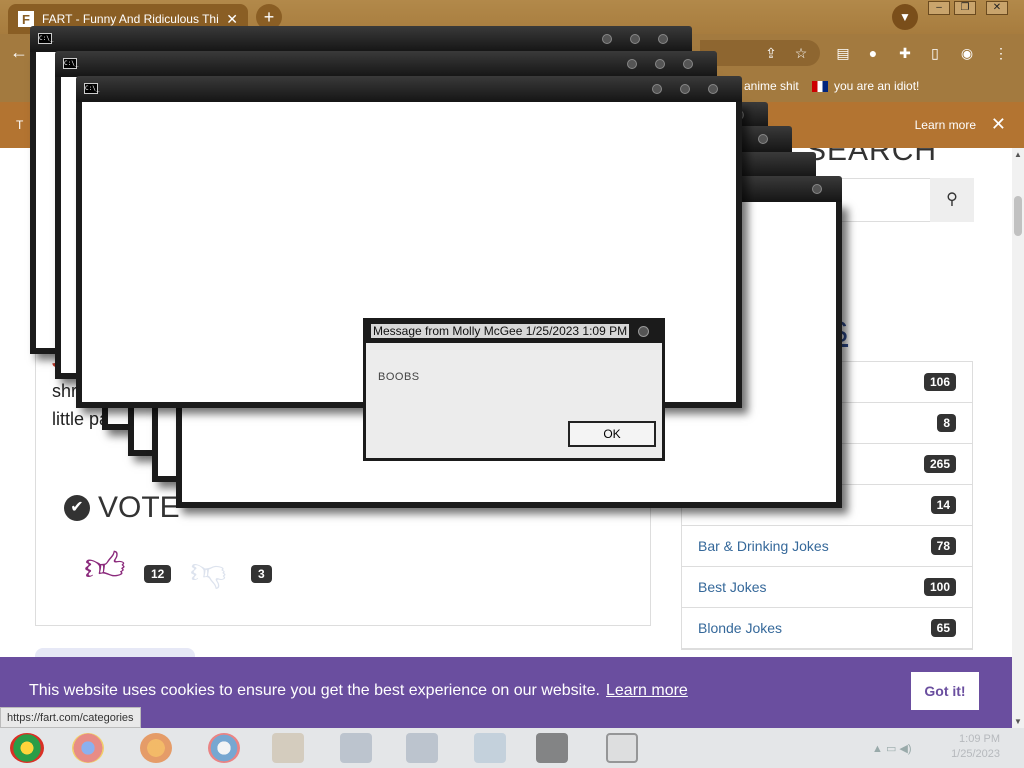 Image resolution: width=1024 pixels, height=768 pixels. I want to click on menu-kebab-icon: ⋮, so click(1001, 53).